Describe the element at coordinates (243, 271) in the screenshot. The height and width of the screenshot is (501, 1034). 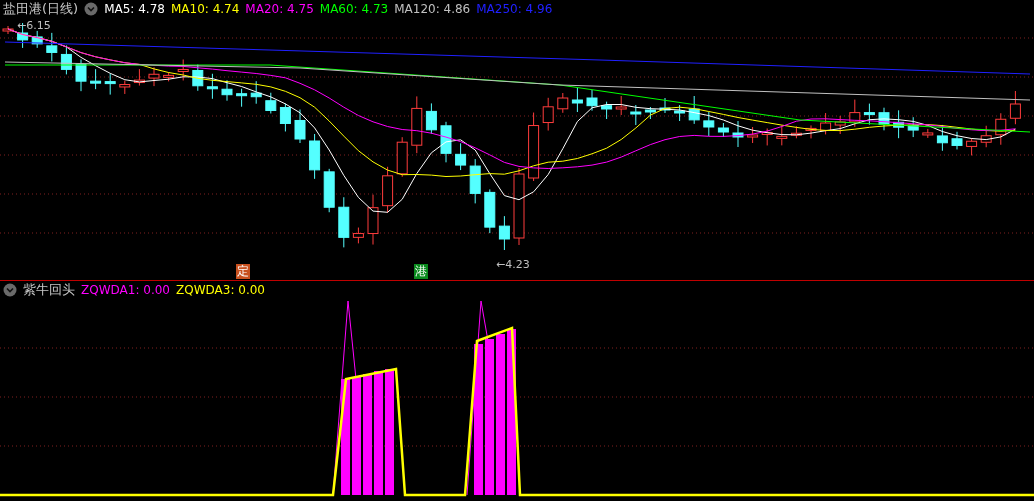
I see `signal-marker: 定` at that location.